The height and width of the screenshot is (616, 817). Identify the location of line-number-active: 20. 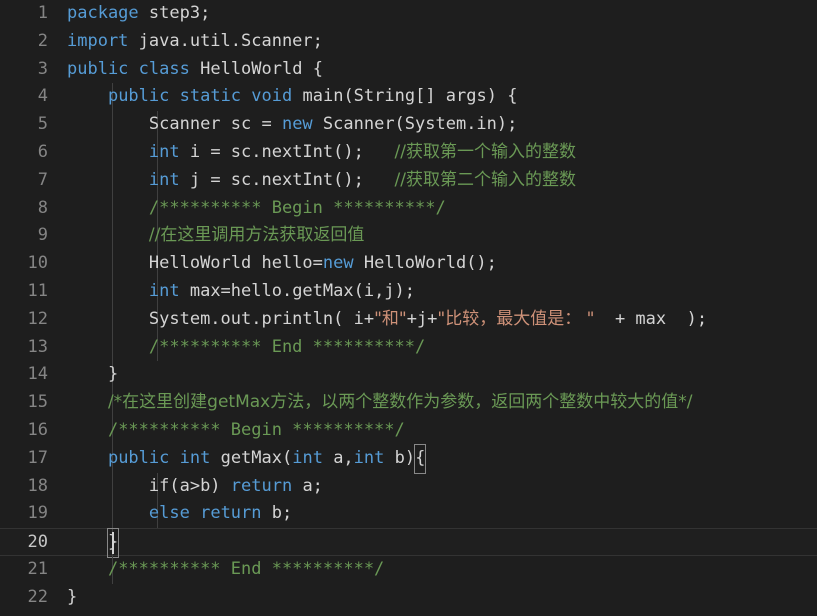
(37, 542).